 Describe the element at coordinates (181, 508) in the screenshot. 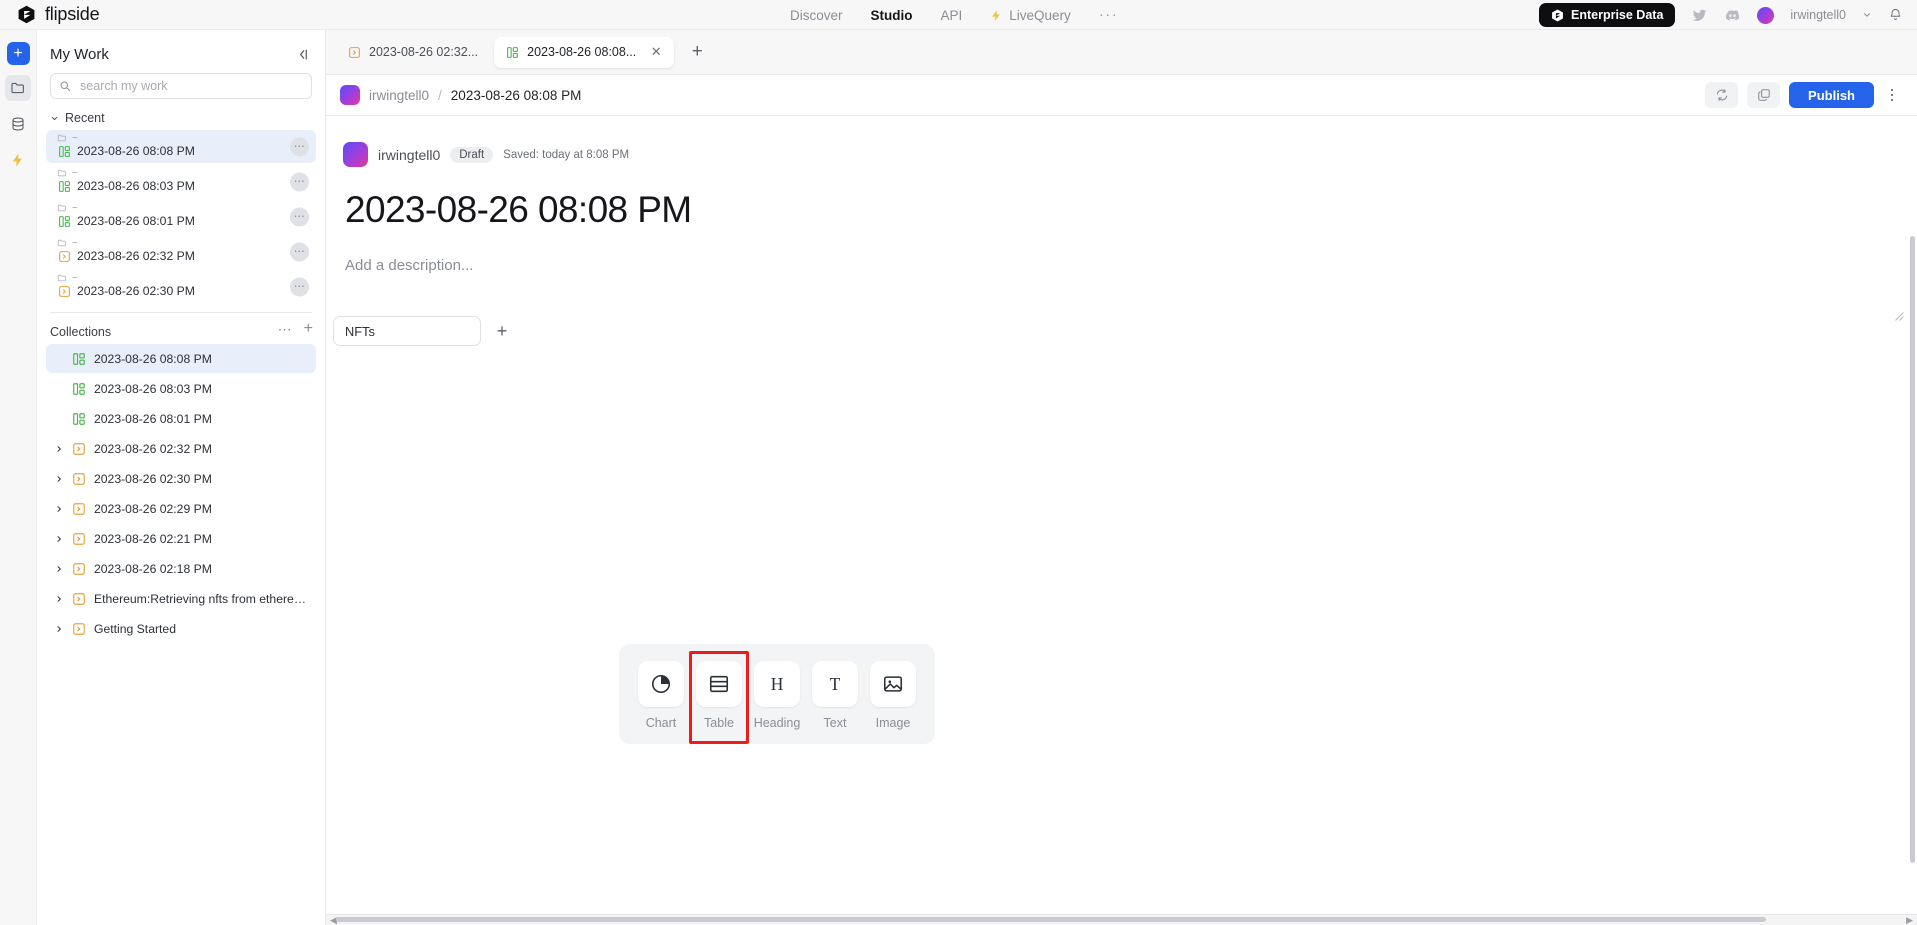

I see `collection-item: 2023-08-26 02:29 PM` at that location.